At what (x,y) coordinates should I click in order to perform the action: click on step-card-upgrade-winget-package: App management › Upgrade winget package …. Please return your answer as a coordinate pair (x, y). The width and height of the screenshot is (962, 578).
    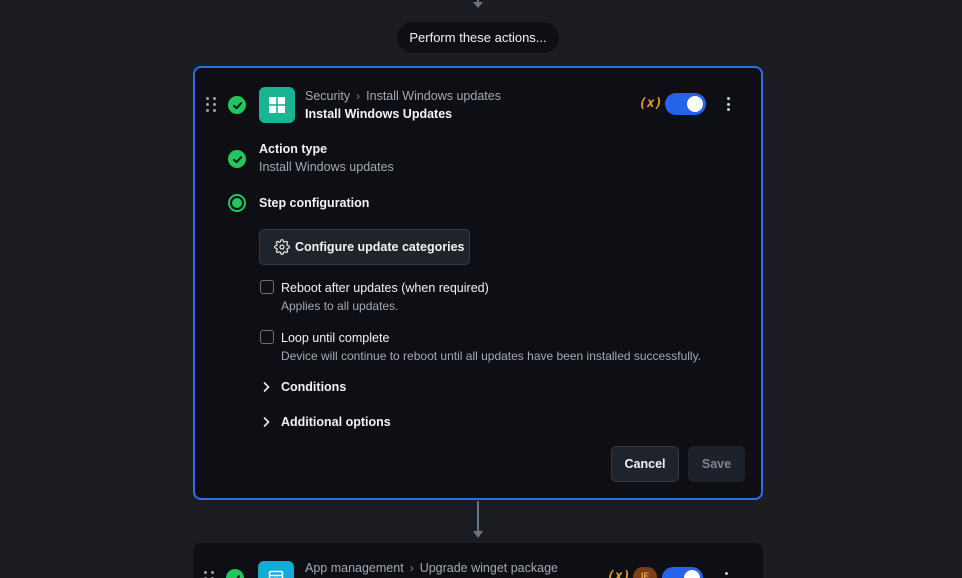
    Looking at the image, I should click on (478, 560).